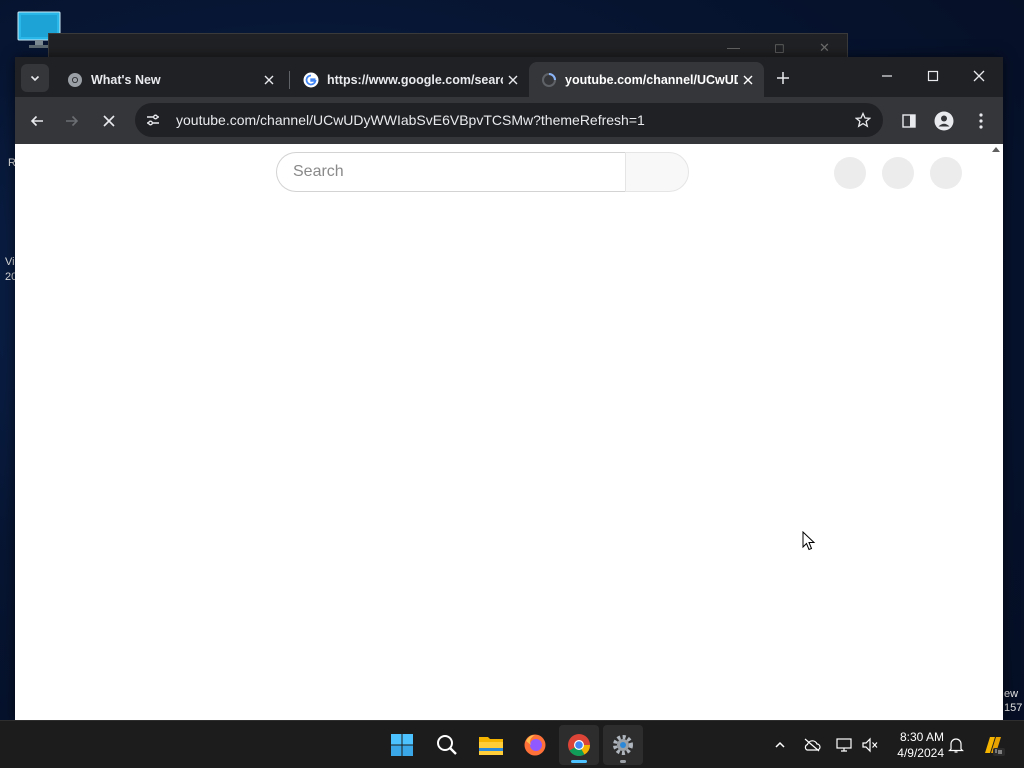 This screenshot has height=768, width=1024. I want to click on tab-separator, so click(289, 80).